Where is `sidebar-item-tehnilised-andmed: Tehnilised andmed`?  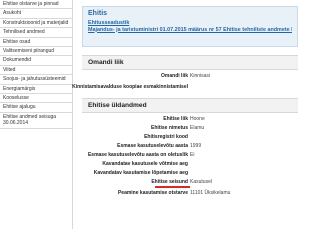
sidebar-item-tehnilised-andmed: Tehnilised andmed is located at coordinates (36, 33).